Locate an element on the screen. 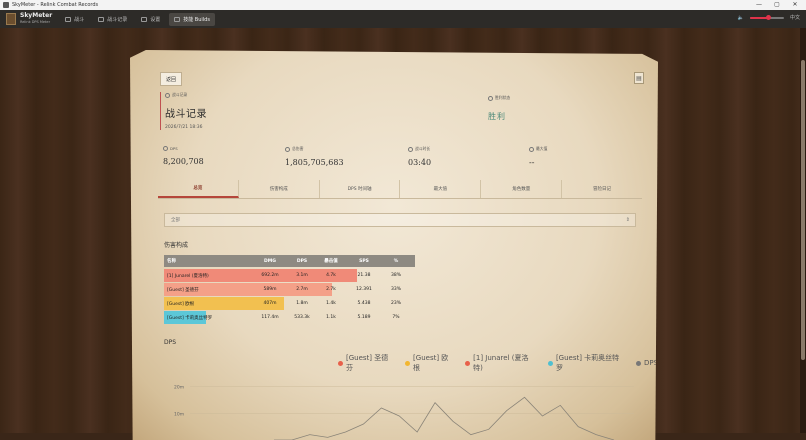  result-label-row: 胜利状态 is located at coordinates (499, 98).